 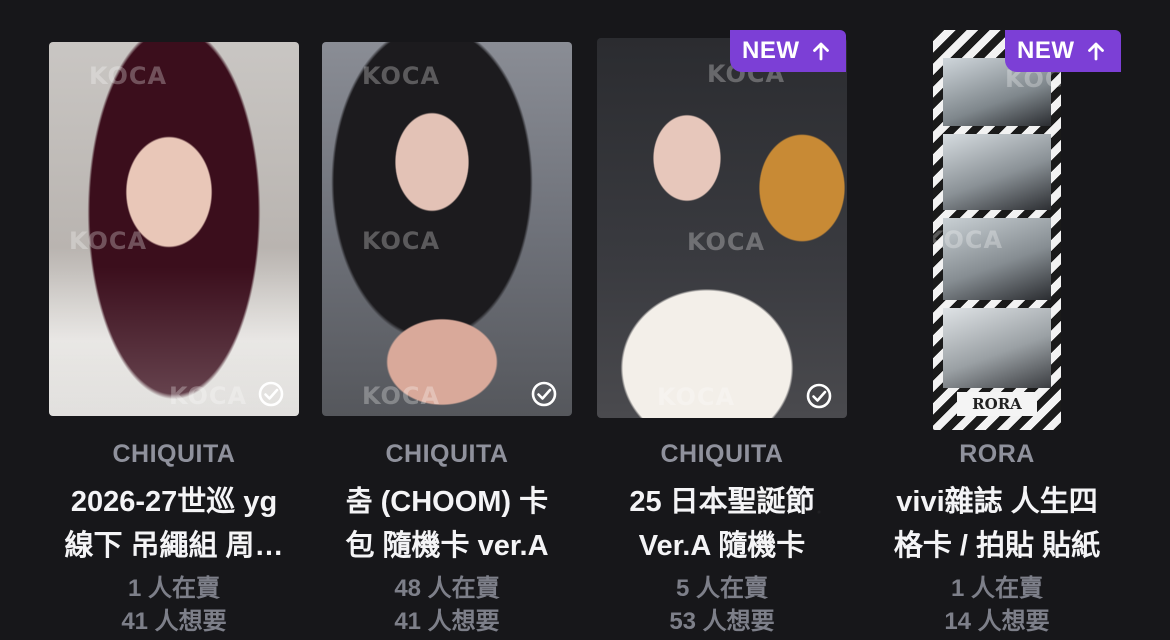 What do you see at coordinates (997, 454) in the screenshot?
I see `artist-name: RORA` at bounding box center [997, 454].